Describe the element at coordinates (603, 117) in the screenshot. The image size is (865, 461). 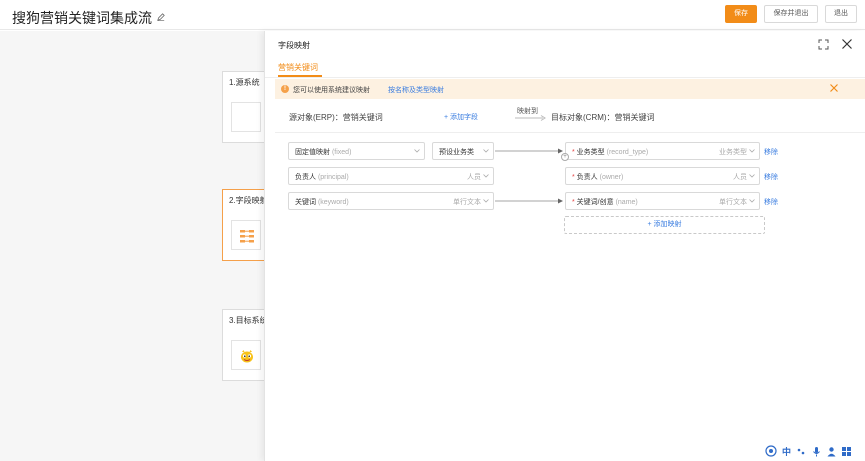
I see `target-object-label: 目标对象(CRM)：营销关键词` at that location.